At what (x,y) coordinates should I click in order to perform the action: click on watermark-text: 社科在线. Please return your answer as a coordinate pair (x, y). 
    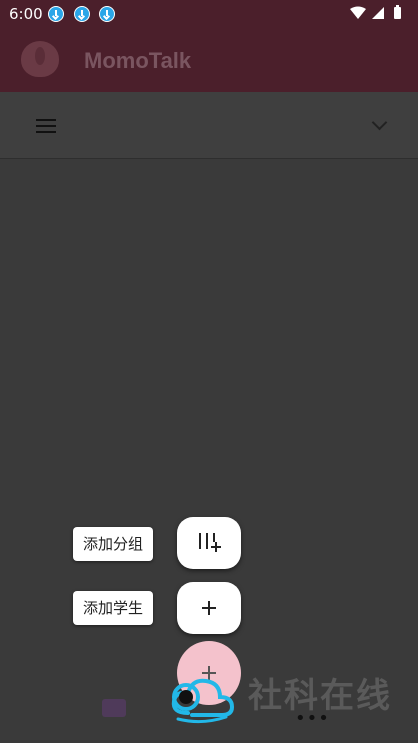
    Looking at the image, I should click on (320, 696).